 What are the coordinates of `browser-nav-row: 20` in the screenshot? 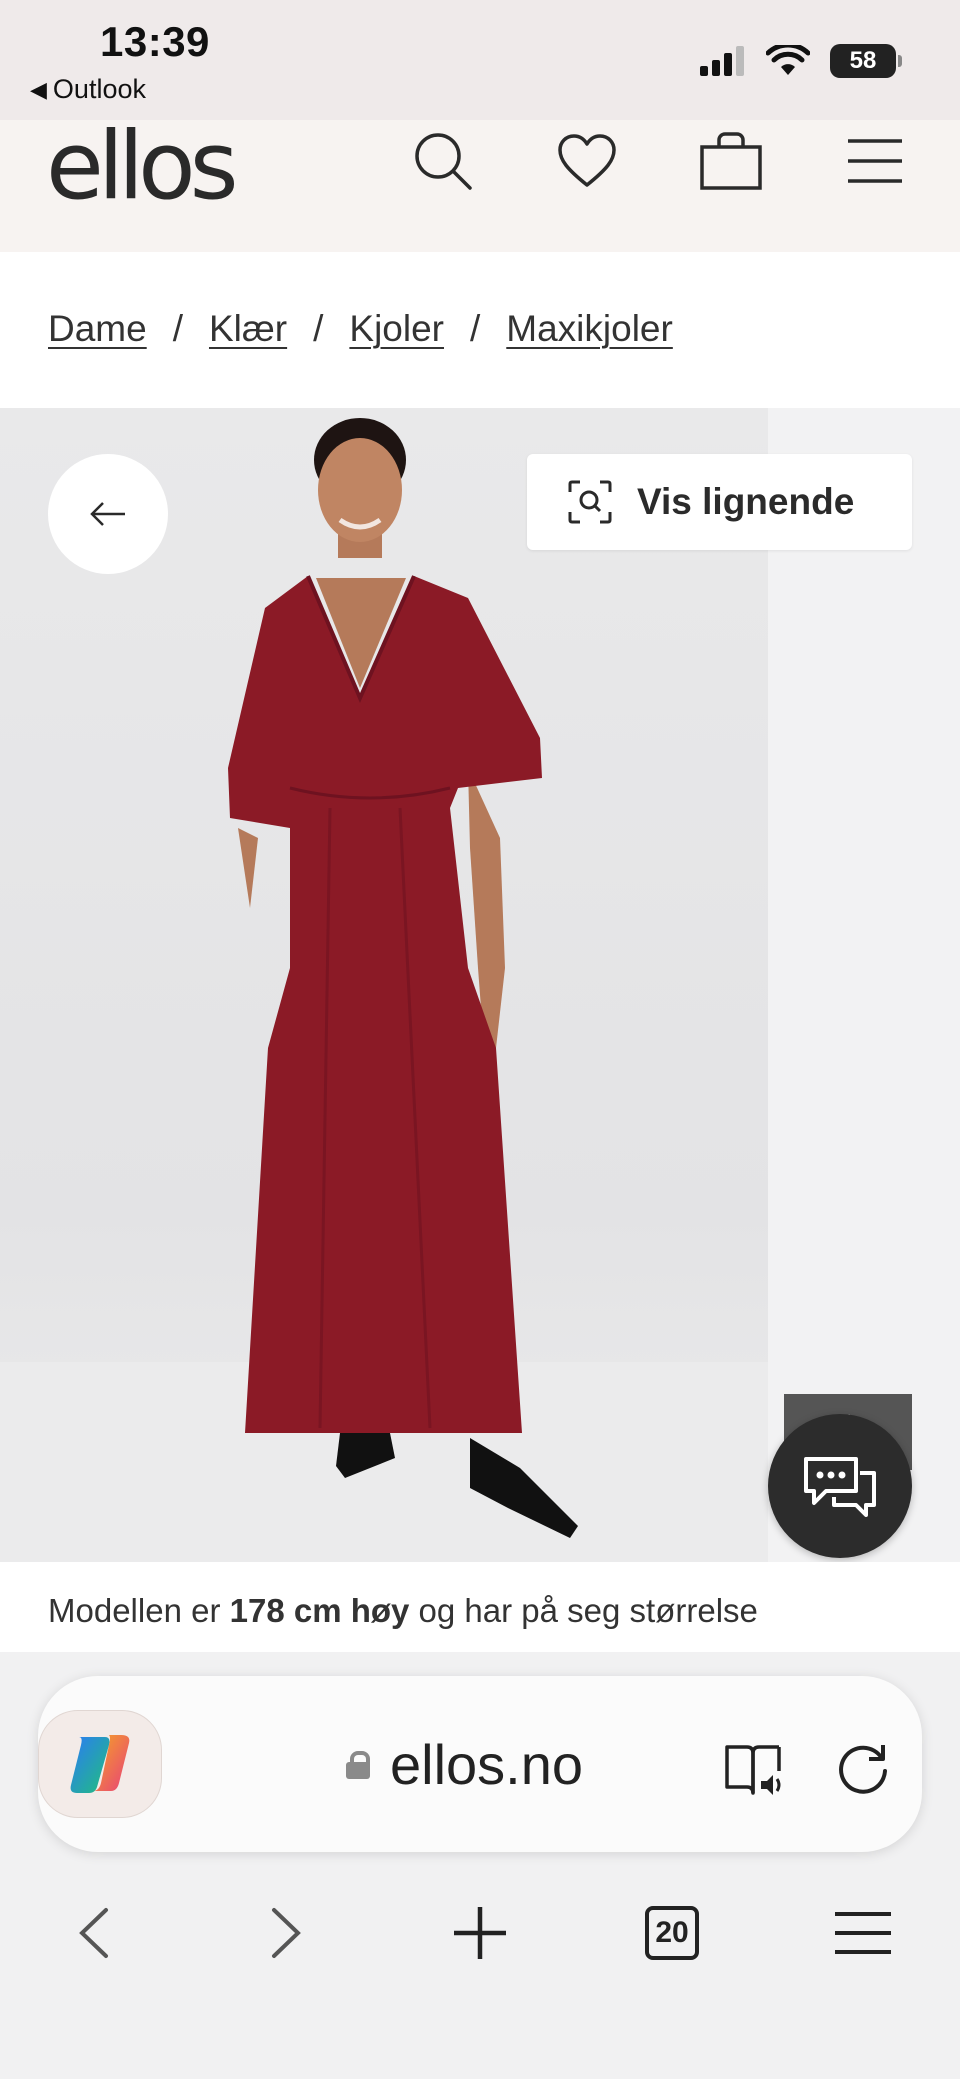 It's located at (480, 1938).